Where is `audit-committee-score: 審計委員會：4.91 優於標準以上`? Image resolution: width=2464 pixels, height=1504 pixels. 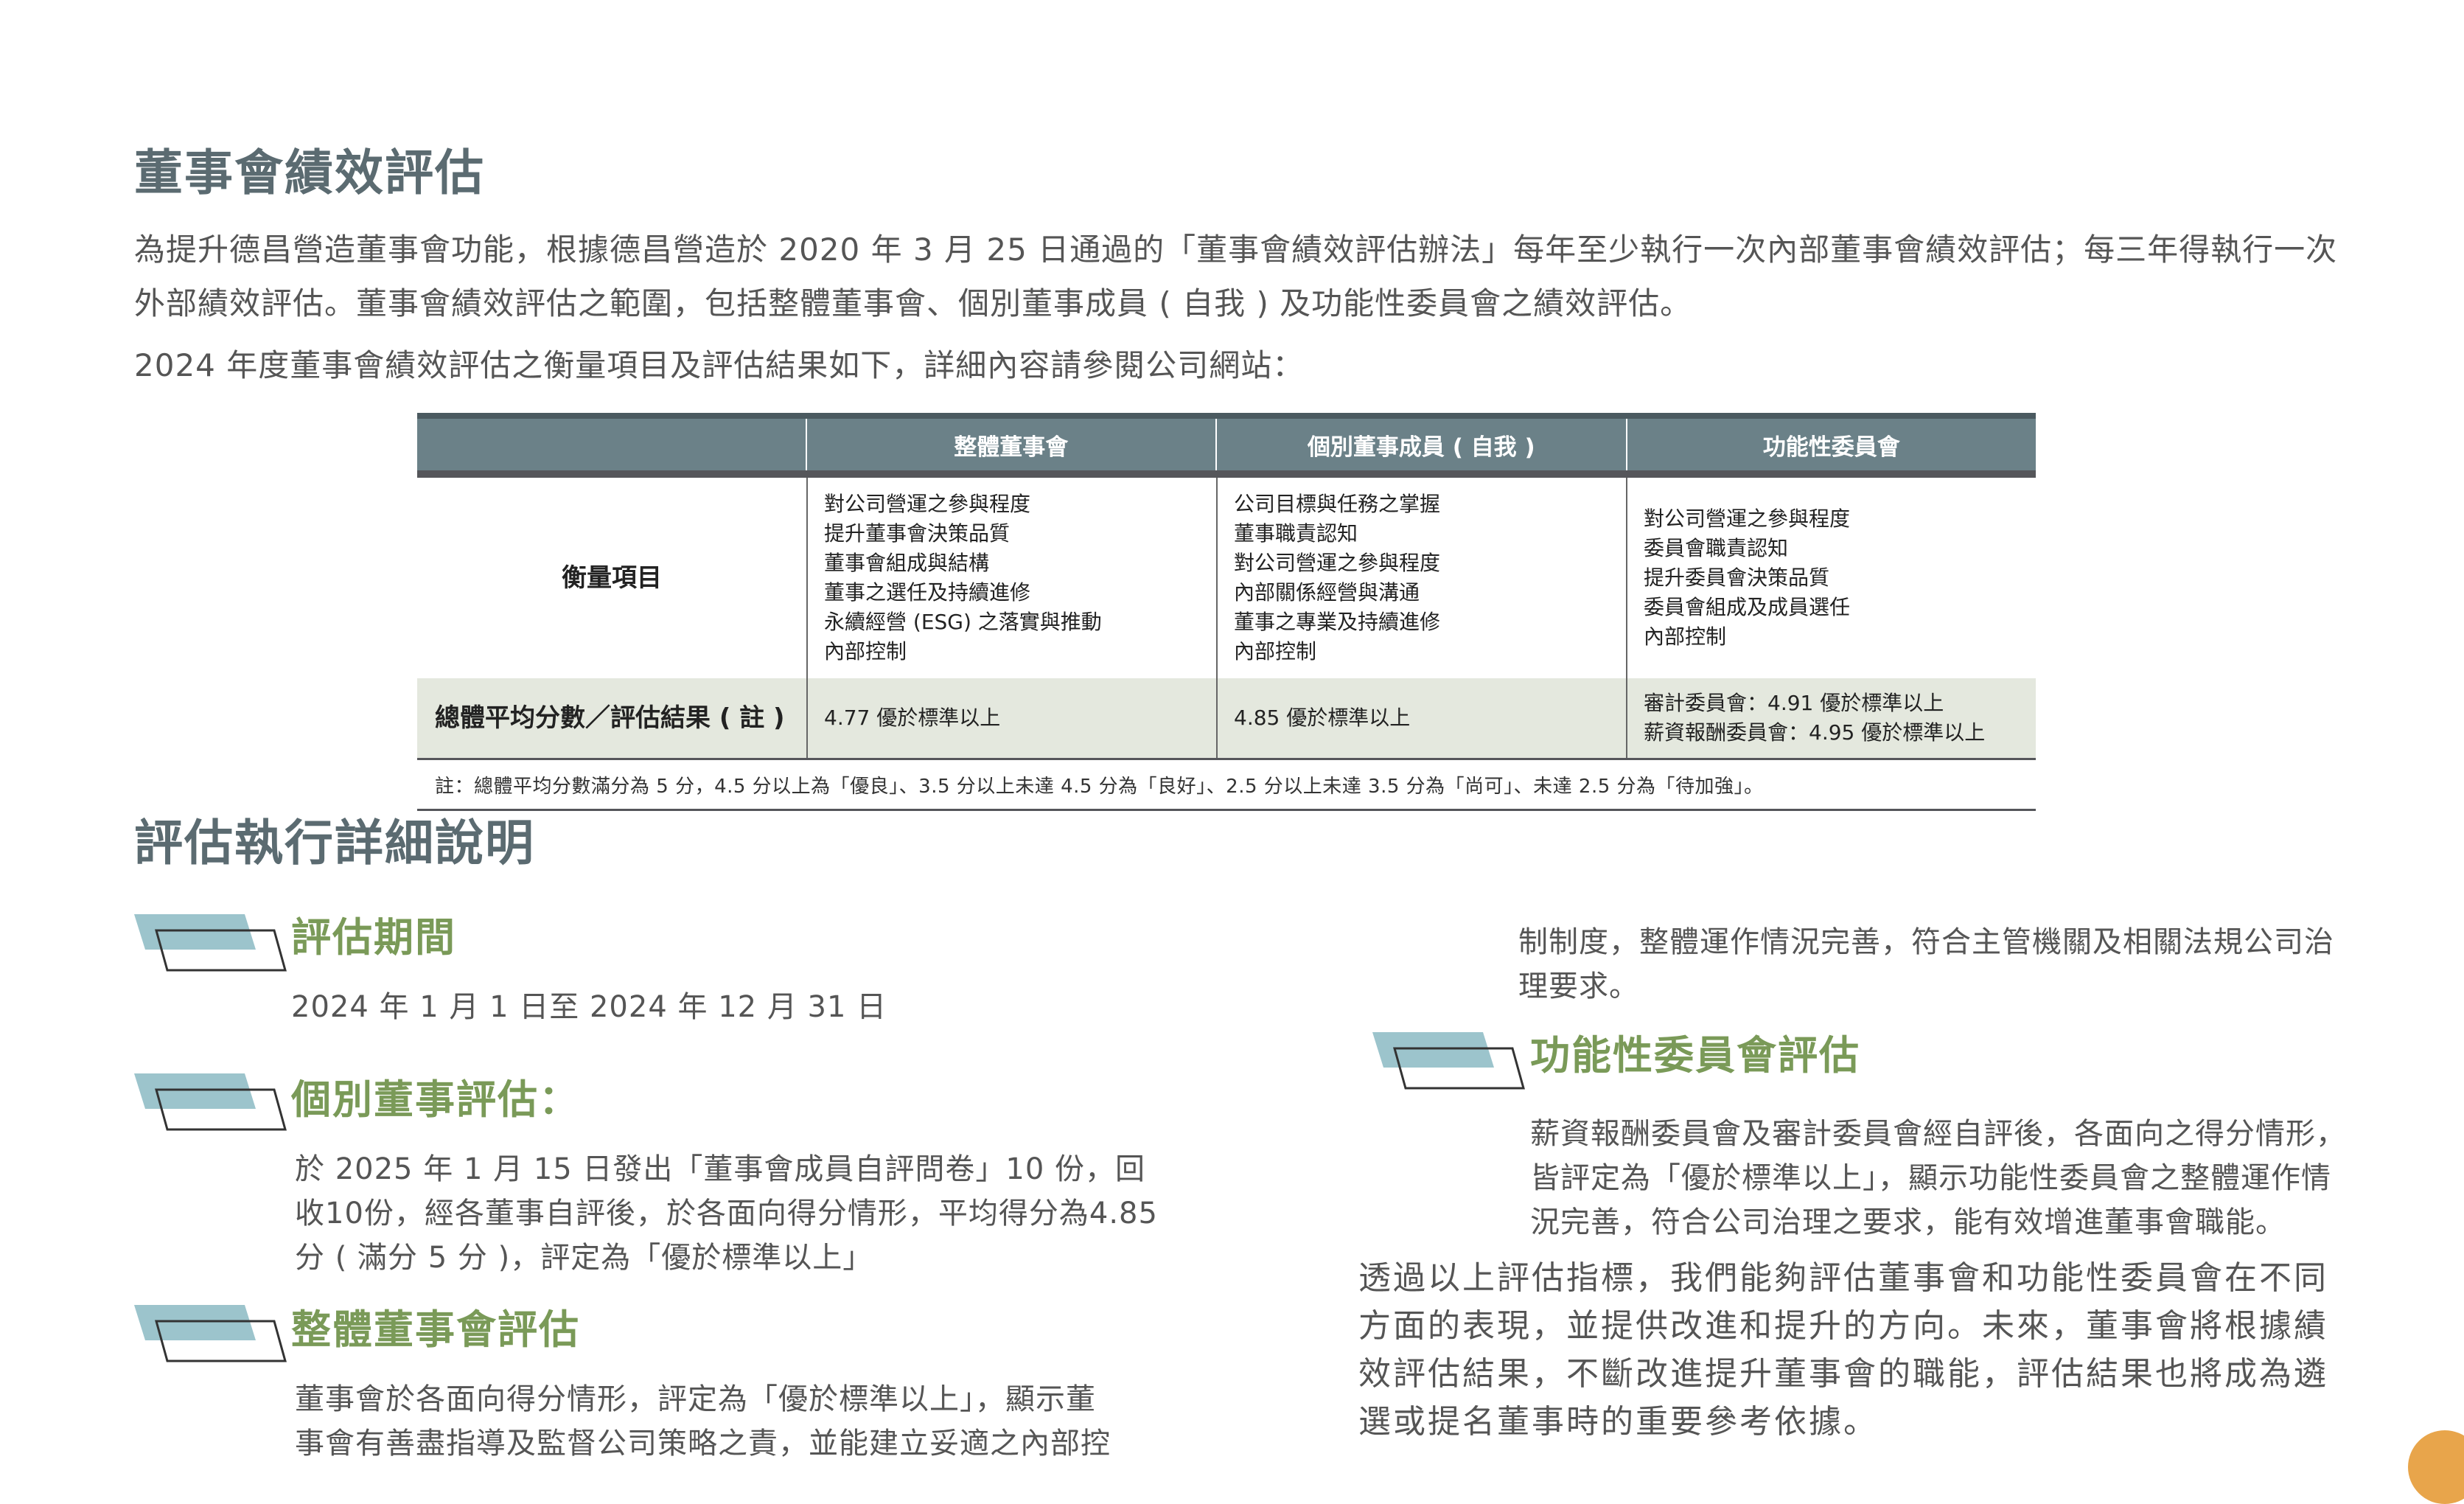 audit-committee-score: 審計委員會：4.91 優於標準以上 is located at coordinates (1794, 703).